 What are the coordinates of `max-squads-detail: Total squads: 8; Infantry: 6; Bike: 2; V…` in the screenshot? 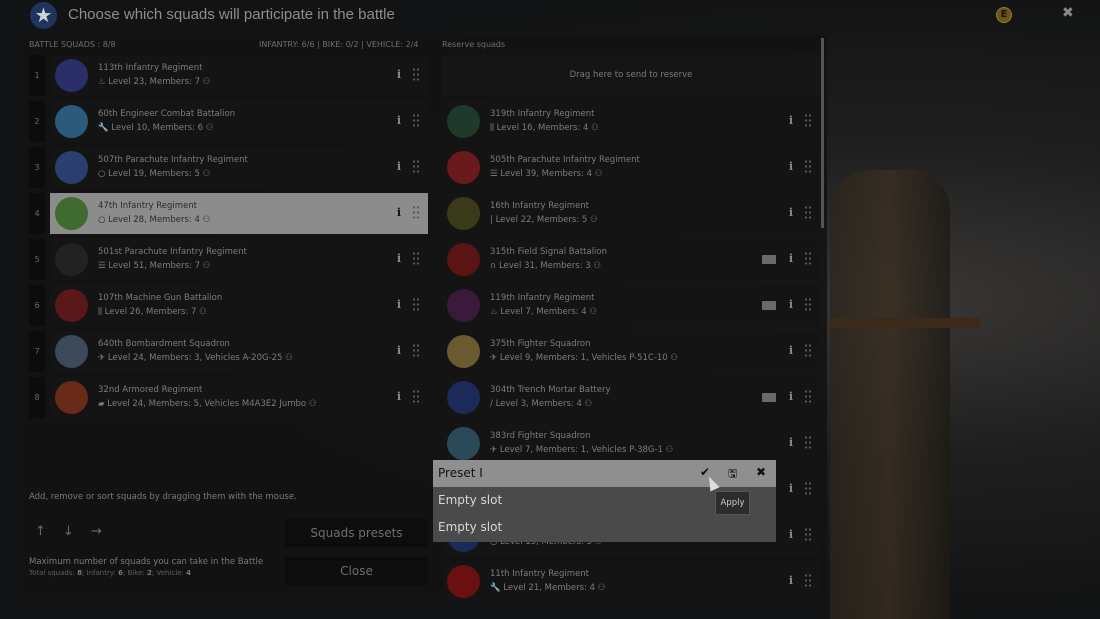 It's located at (110, 573).